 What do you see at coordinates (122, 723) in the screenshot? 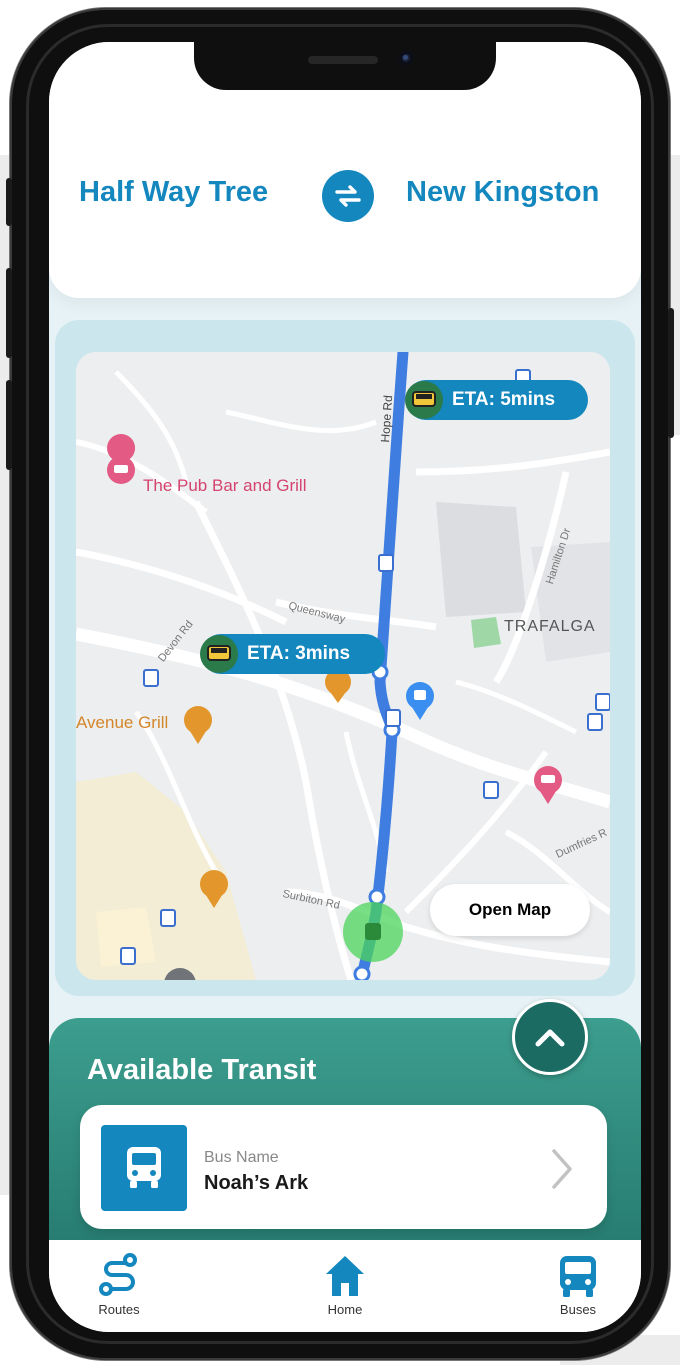
I see `poi-label-avenue-grill: Avenue Grill` at bounding box center [122, 723].